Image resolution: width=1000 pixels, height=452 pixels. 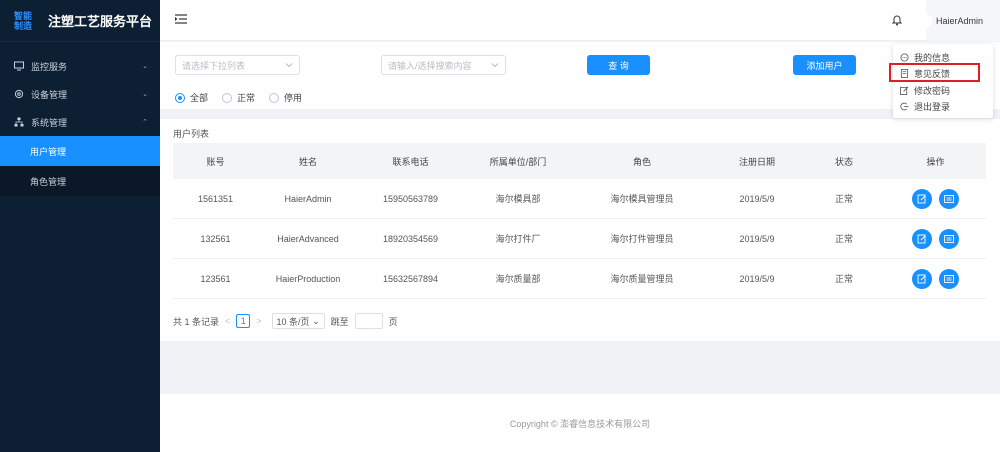 I want to click on brand-title: 注塑工艺服务平台, so click(x=100, y=21).